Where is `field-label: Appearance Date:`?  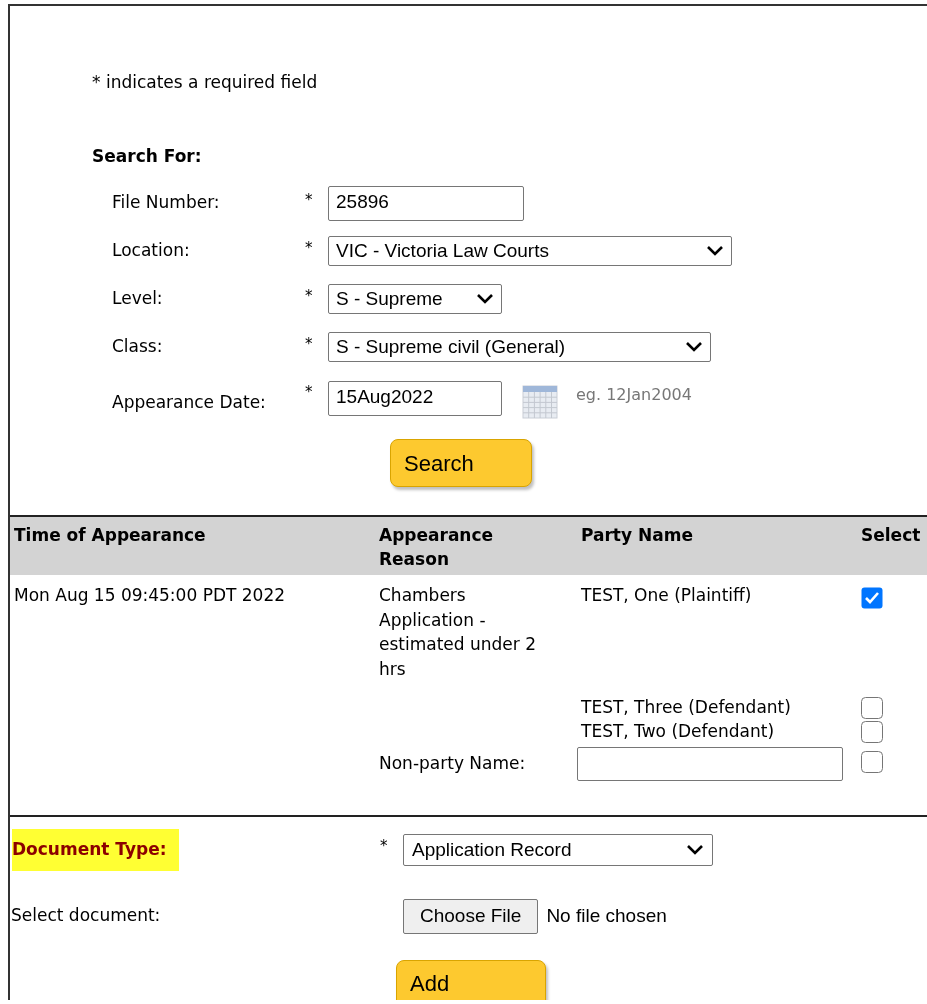 field-label: Appearance Date: is located at coordinates (189, 403).